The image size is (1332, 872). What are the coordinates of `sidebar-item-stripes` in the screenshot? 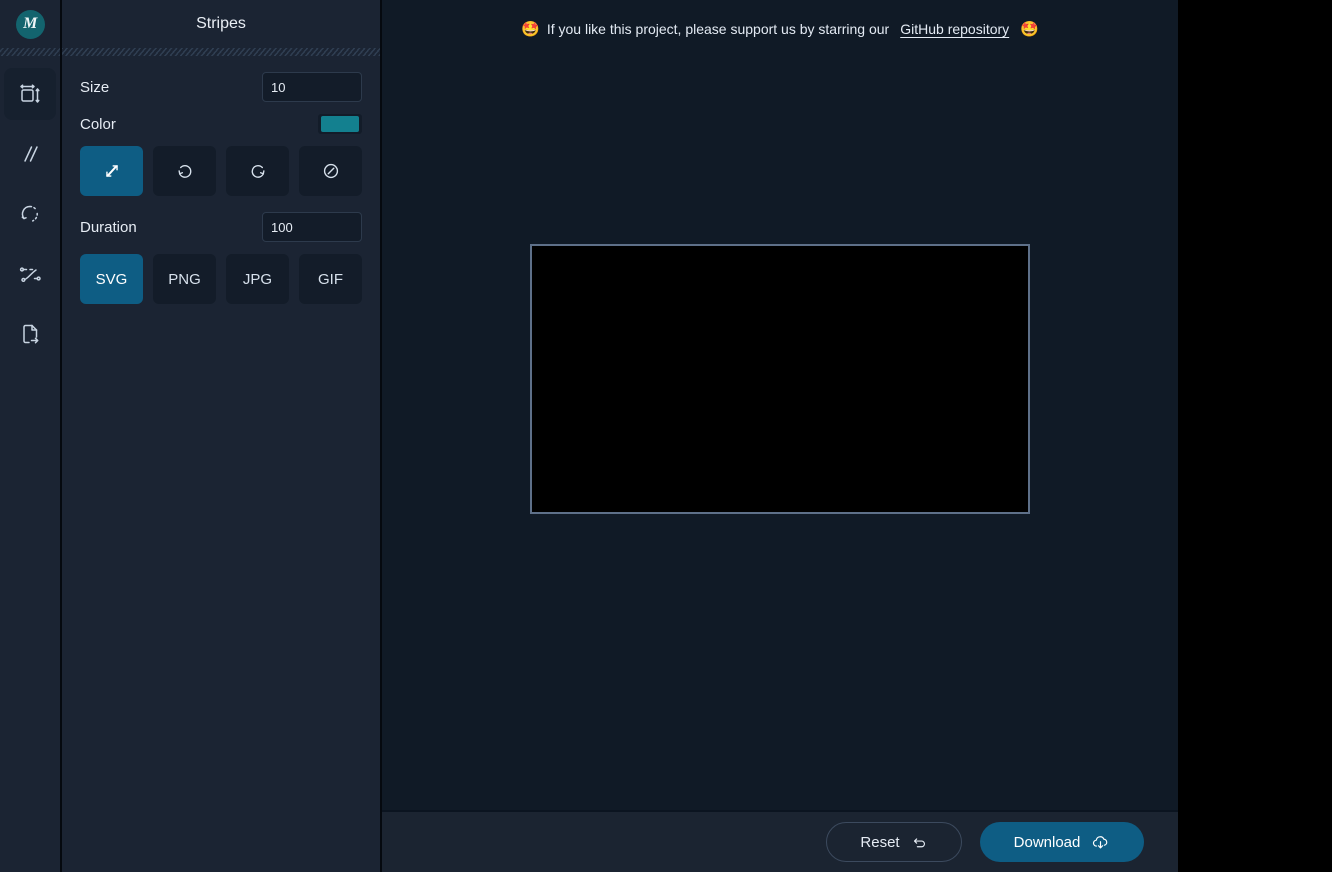 It's located at (30, 154).